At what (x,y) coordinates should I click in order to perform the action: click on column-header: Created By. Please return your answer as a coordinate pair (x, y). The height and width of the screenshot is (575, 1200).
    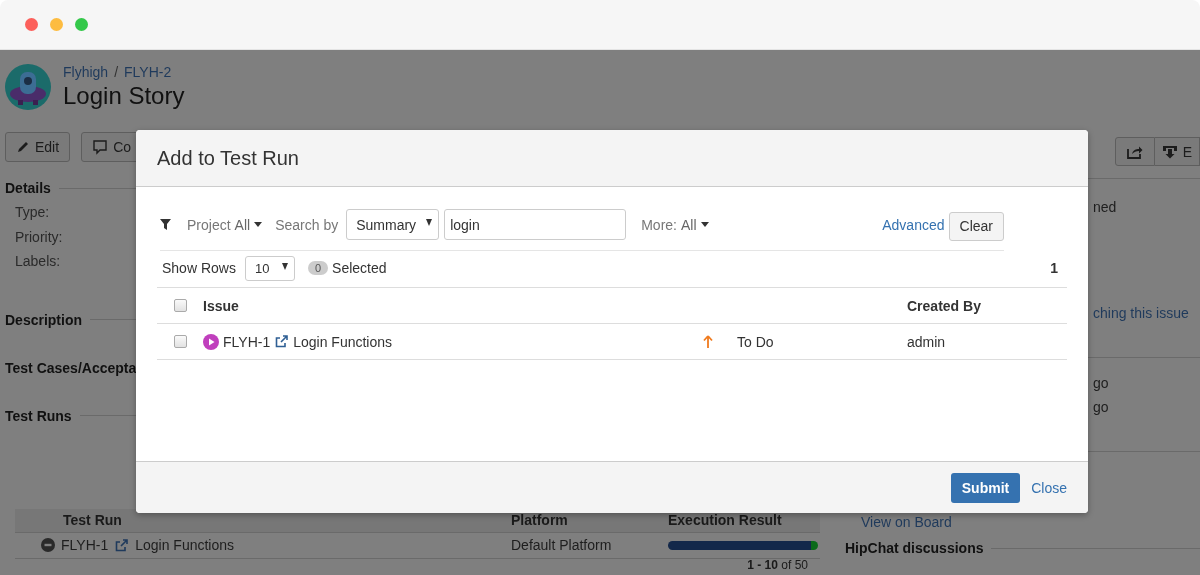
    Looking at the image, I should click on (944, 305).